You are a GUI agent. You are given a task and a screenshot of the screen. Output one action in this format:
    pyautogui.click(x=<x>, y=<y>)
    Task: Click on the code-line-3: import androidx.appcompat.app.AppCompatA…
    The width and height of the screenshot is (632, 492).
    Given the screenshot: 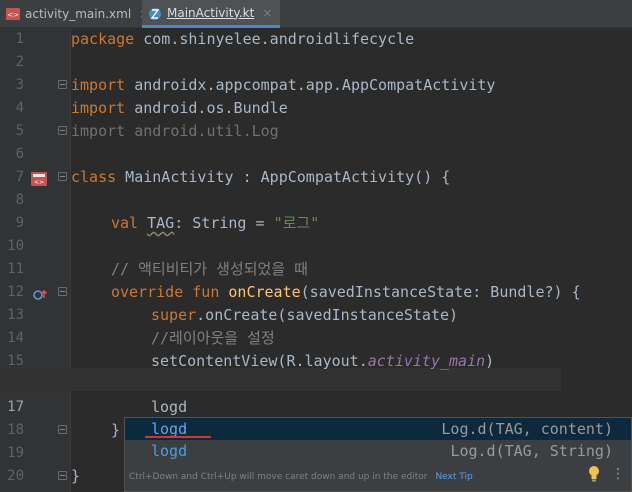 What is the action you would take?
    pyautogui.click(x=283, y=85)
    